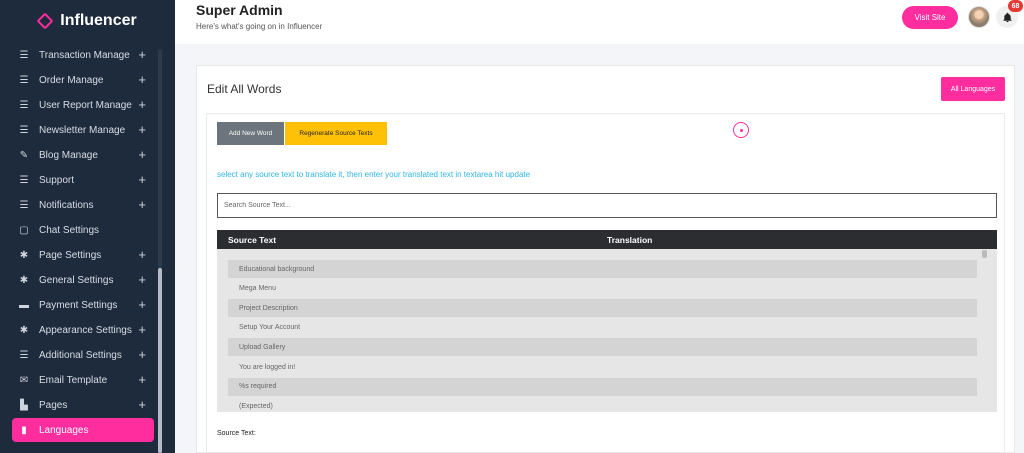 The width and height of the screenshot is (1024, 453). Describe the element at coordinates (78, 305) in the screenshot. I see `sidebar-item-label: Payment Settings` at that location.